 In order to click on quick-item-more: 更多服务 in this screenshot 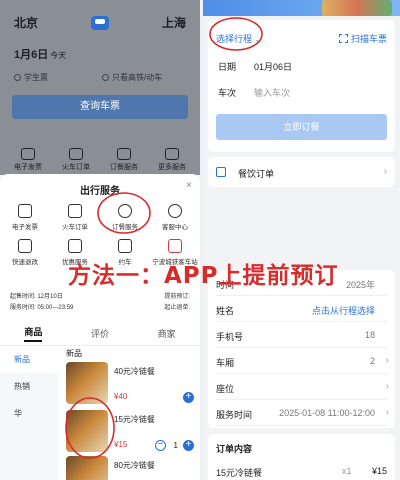, I will do `click(172, 160)`.